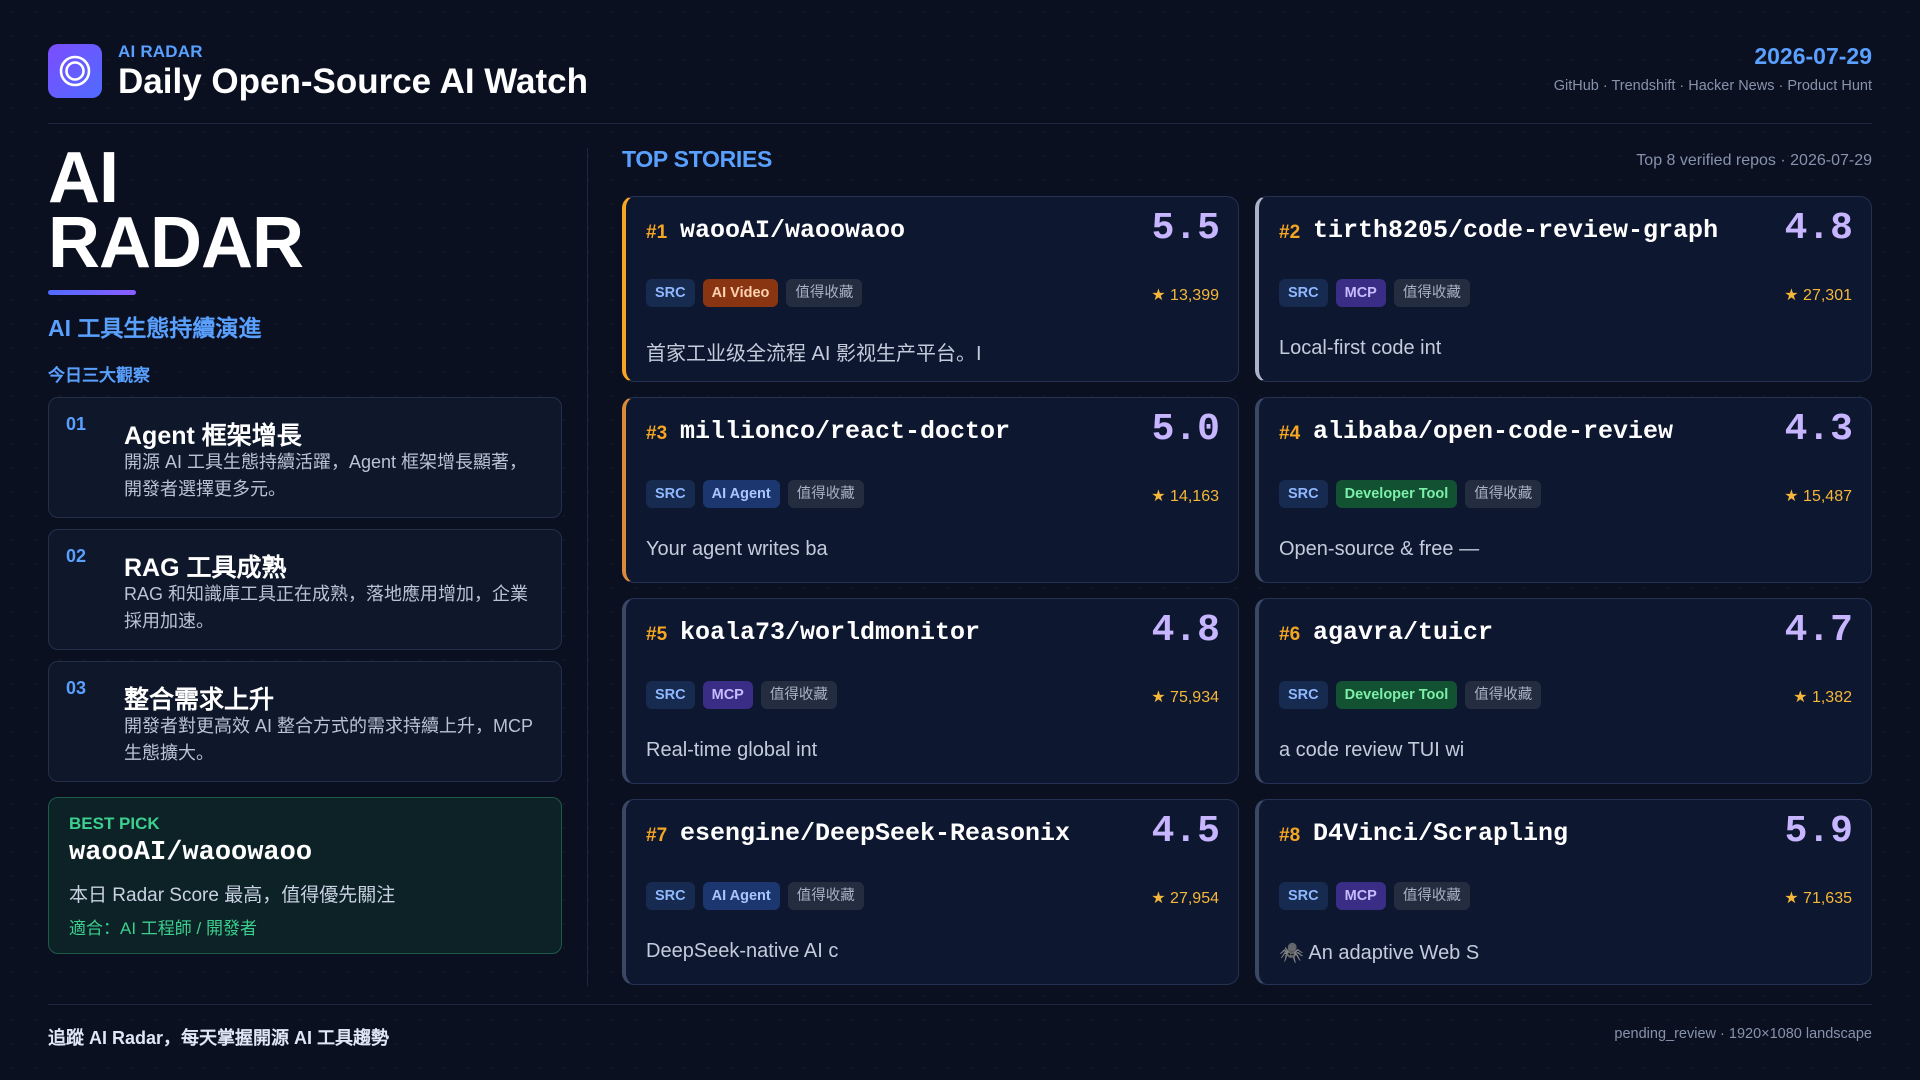 This screenshot has height=1080, width=1920. Describe the element at coordinates (1818, 295) in the screenshot. I see `star-count: ★ 27,301` at that location.